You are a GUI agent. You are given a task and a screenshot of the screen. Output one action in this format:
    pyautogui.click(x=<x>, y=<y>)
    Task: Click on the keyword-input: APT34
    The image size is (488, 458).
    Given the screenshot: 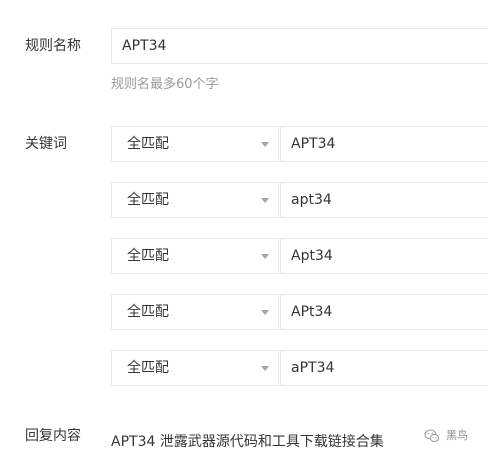 What is the action you would take?
    pyautogui.click(x=384, y=144)
    